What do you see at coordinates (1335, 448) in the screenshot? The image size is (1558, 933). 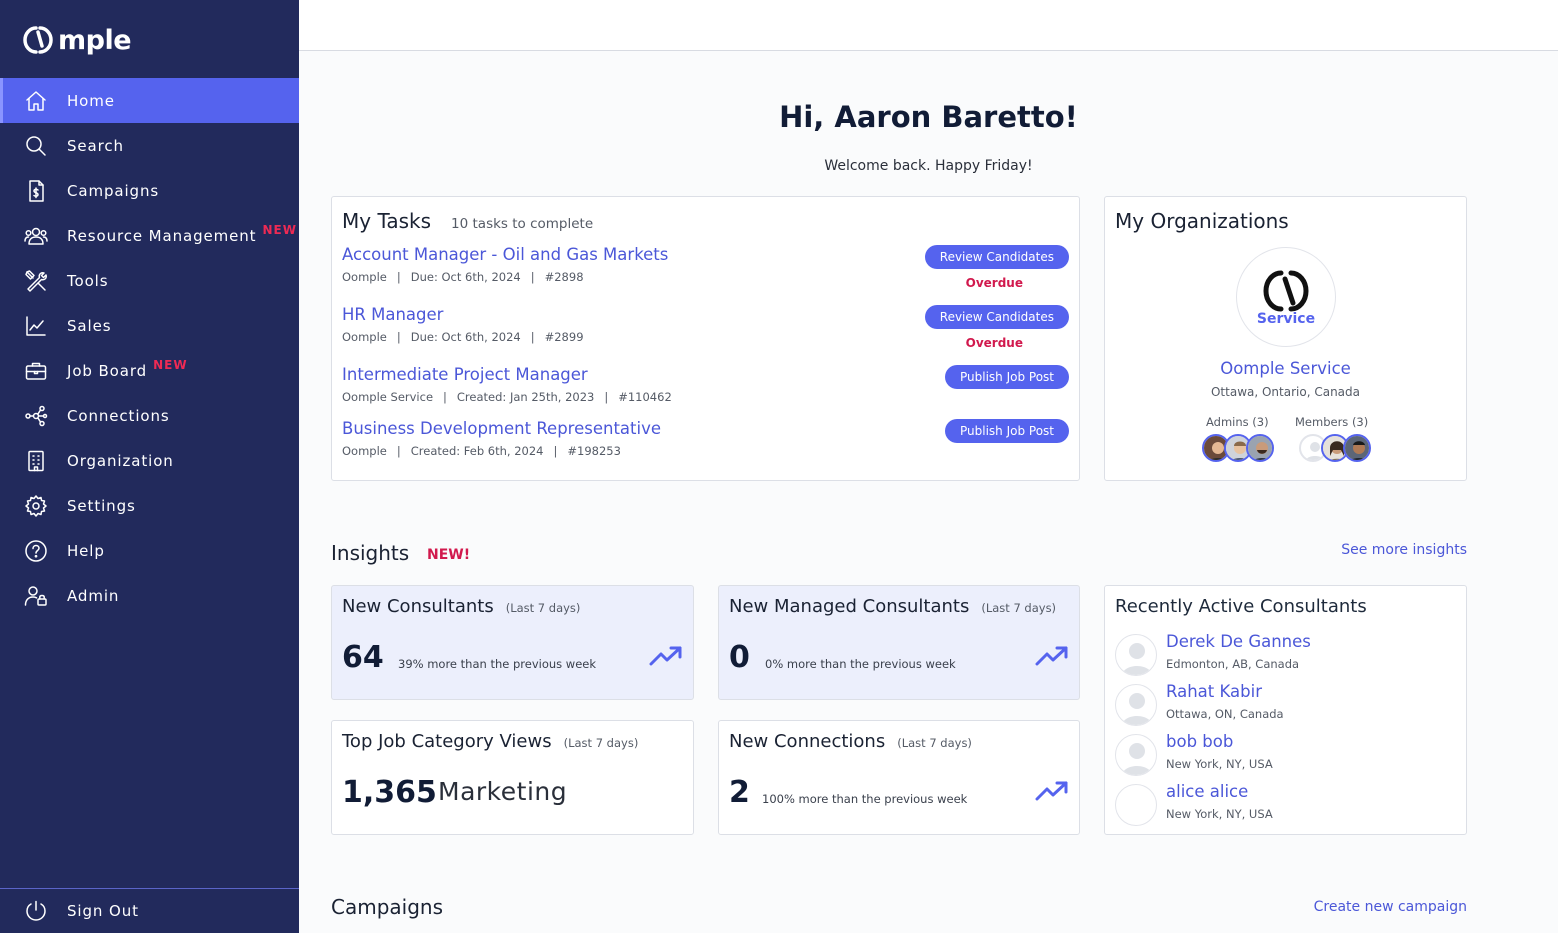 I see `member-avatars` at bounding box center [1335, 448].